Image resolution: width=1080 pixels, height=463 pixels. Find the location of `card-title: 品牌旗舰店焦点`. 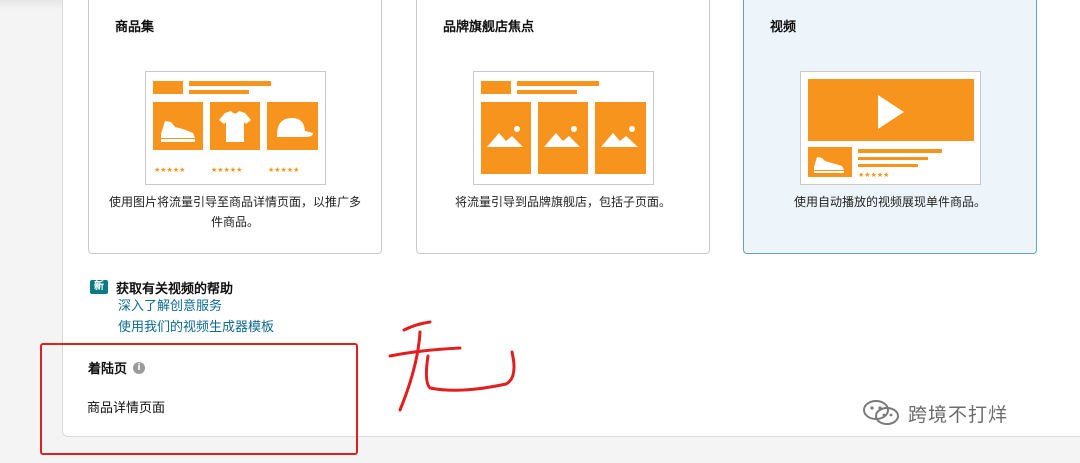

card-title: 品牌旗舰店焦点 is located at coordinates (489, 27).